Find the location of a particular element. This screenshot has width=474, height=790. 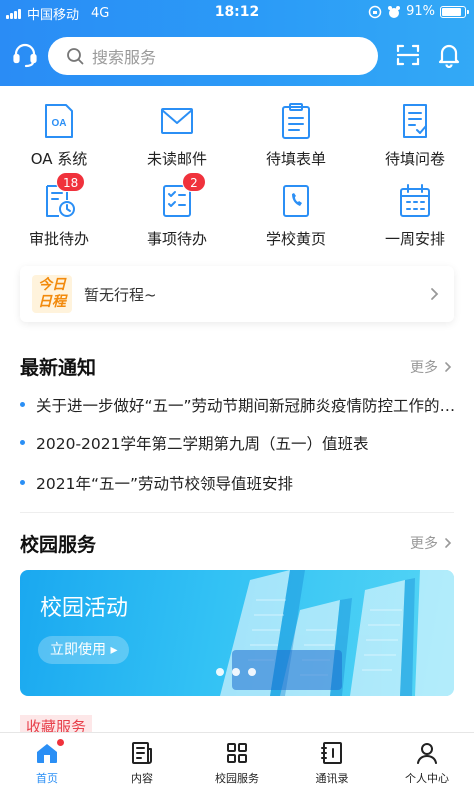

tasks-badge: 2 is located at coordinates (194, 182).